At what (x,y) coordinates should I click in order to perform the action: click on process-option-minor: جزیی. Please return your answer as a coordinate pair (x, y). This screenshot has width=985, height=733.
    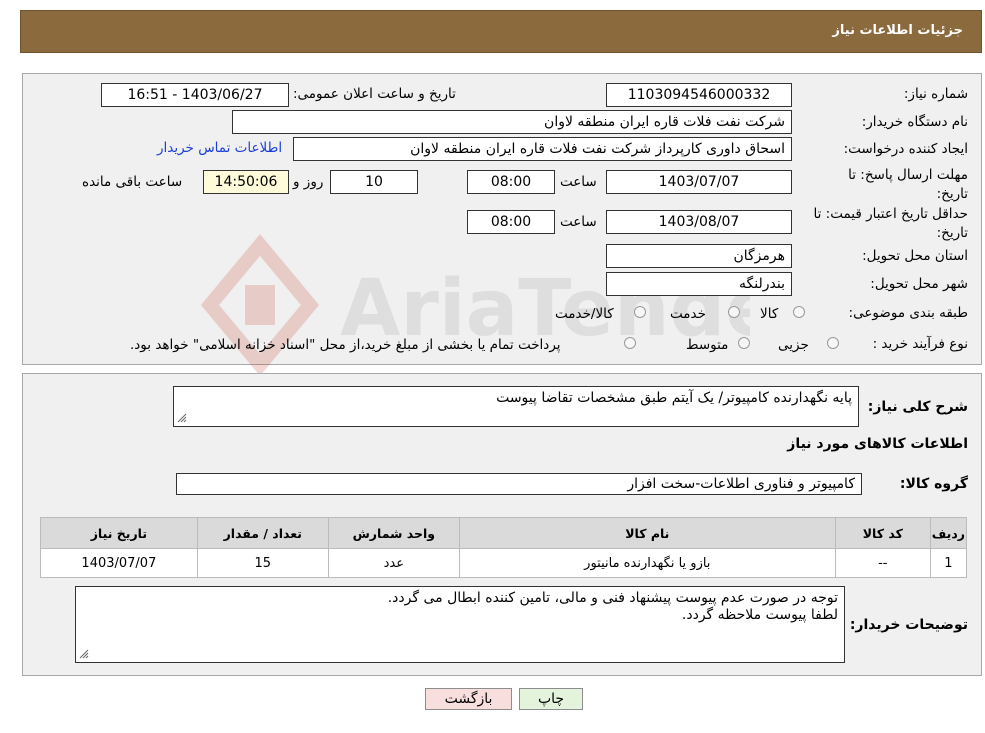
    Looking at the image, I should click on (793, 345).